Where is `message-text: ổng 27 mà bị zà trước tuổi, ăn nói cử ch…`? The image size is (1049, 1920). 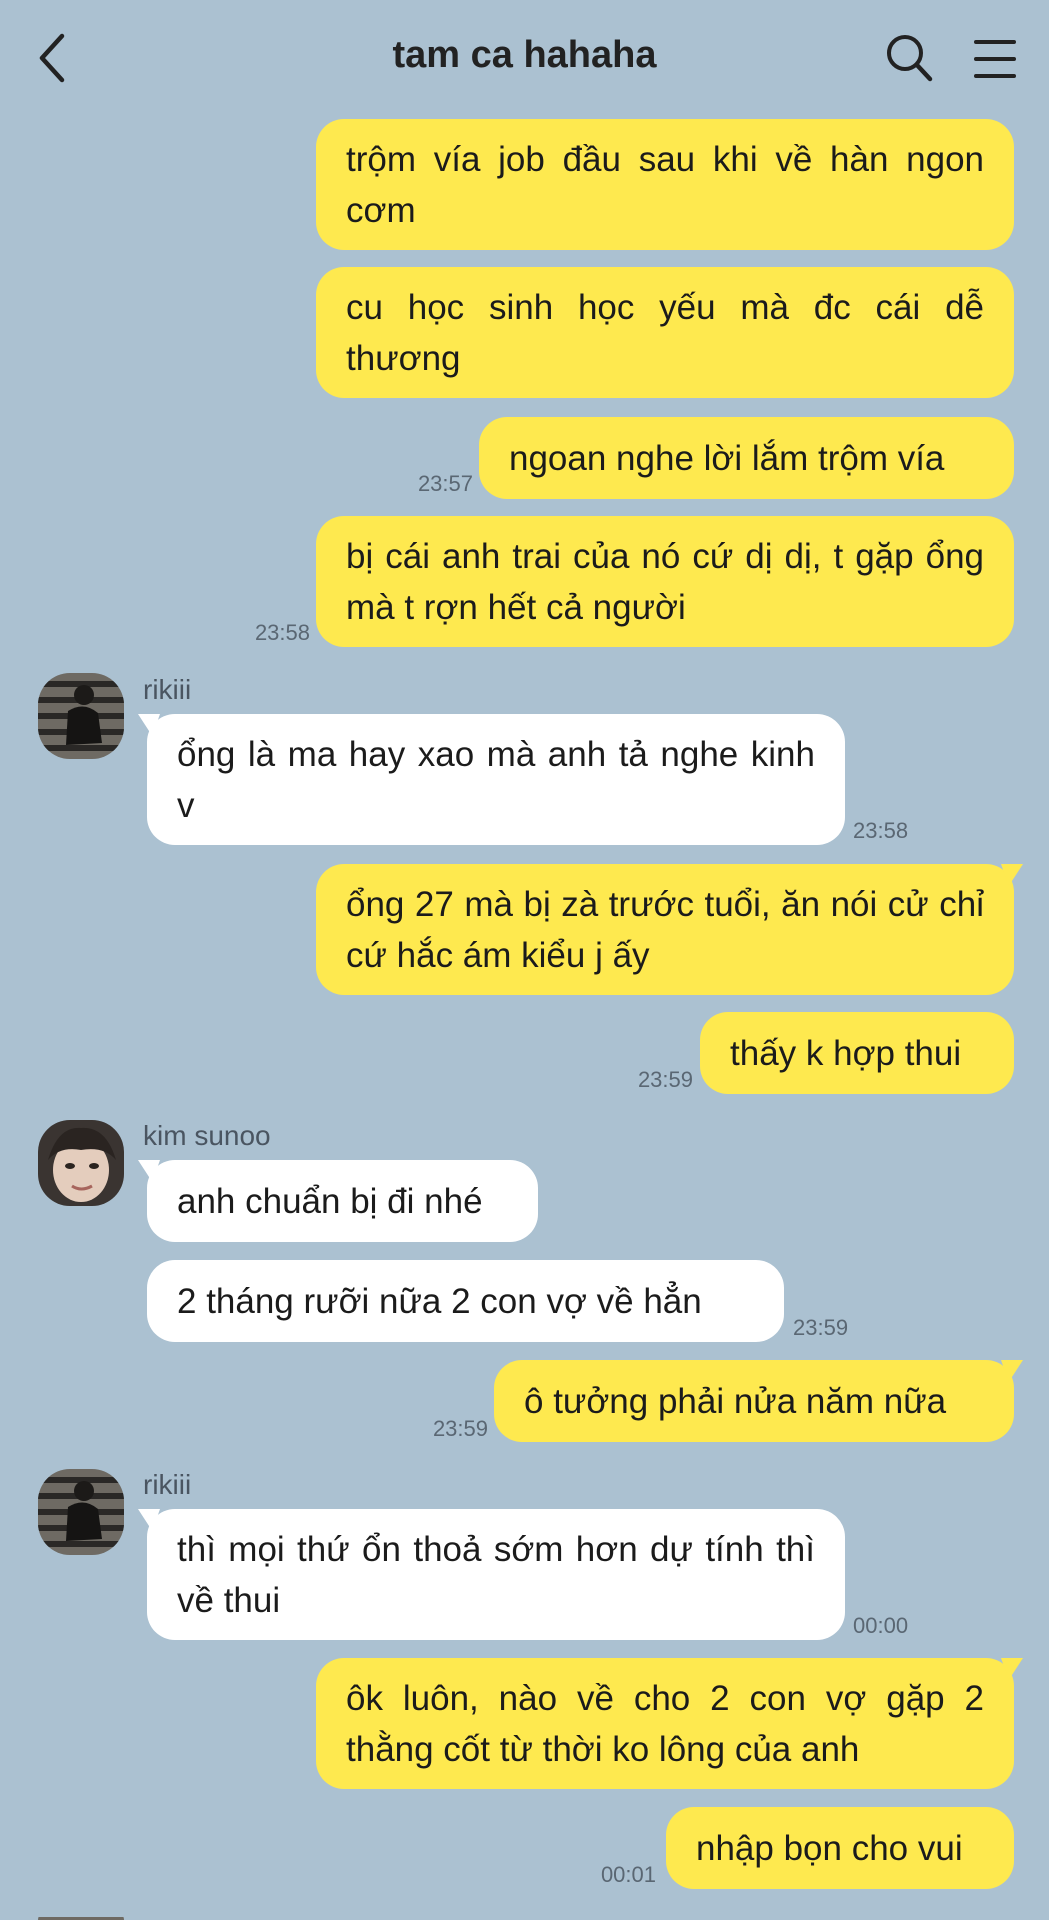
message-text: ổng 27 mà bị zà trước tuổi, ăn nói cử ch… is located at coordinates (665, 929).